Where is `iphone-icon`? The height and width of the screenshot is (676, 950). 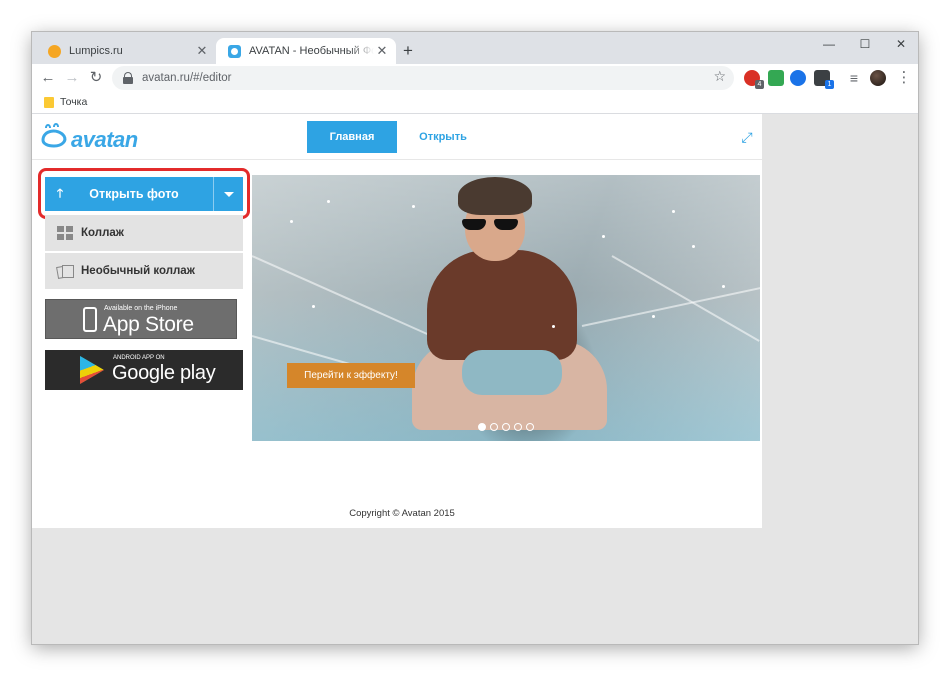 iphone-icon is located at coordinates (90, 319).